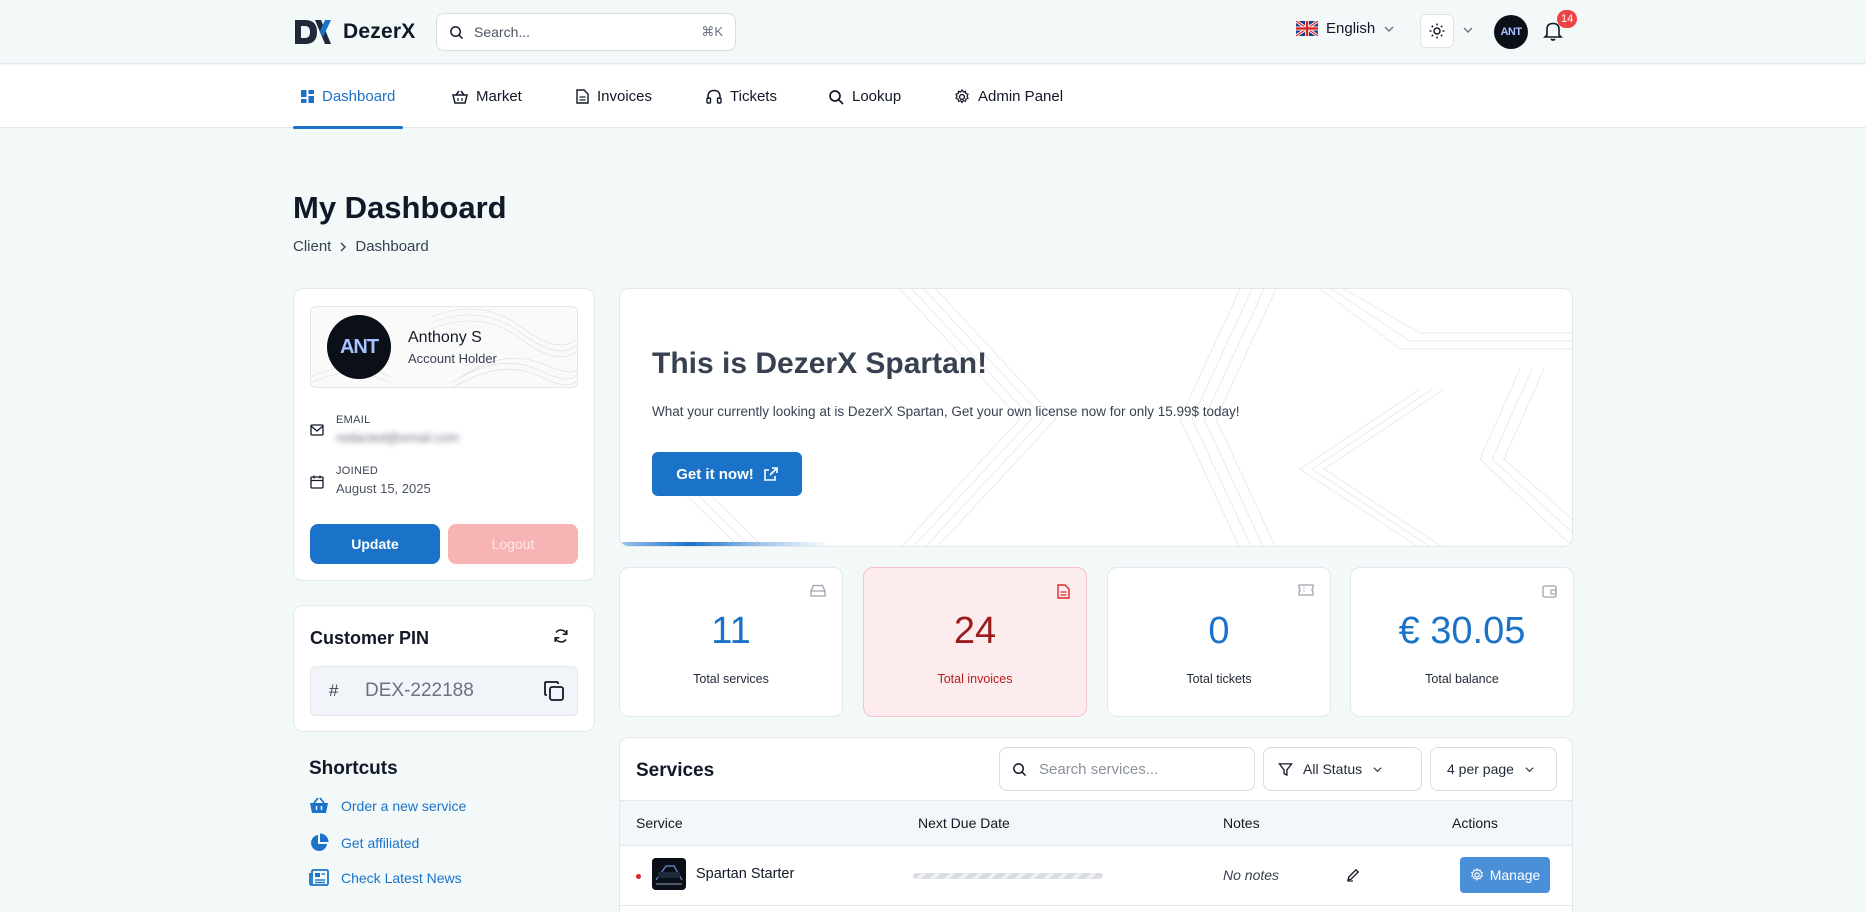 The width and height of the screenshot is (1866, 912). What do you see at coordinates (1219, 631) in the screenshot?
I see `stat-value: 0` at bounding box center [1219, 631].